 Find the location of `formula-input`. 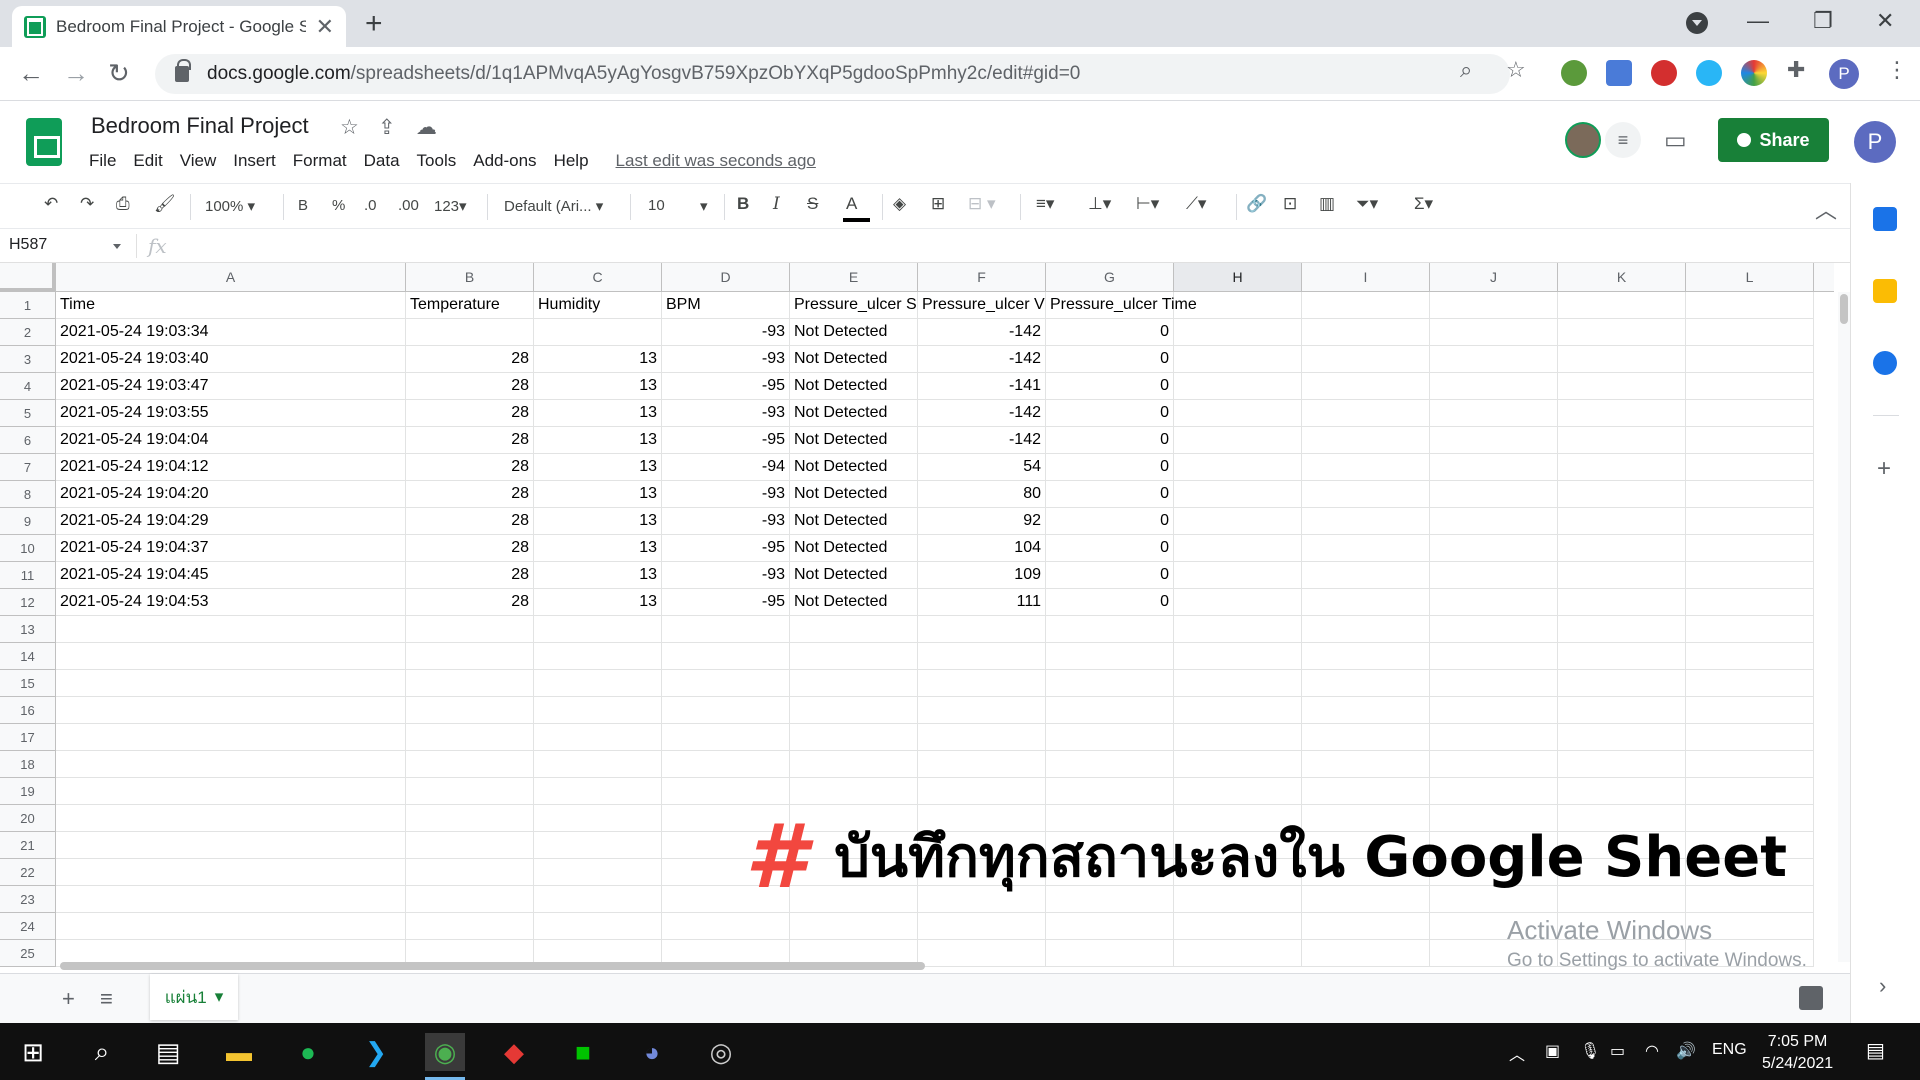

formula-input is located at coordinates (990, 247).